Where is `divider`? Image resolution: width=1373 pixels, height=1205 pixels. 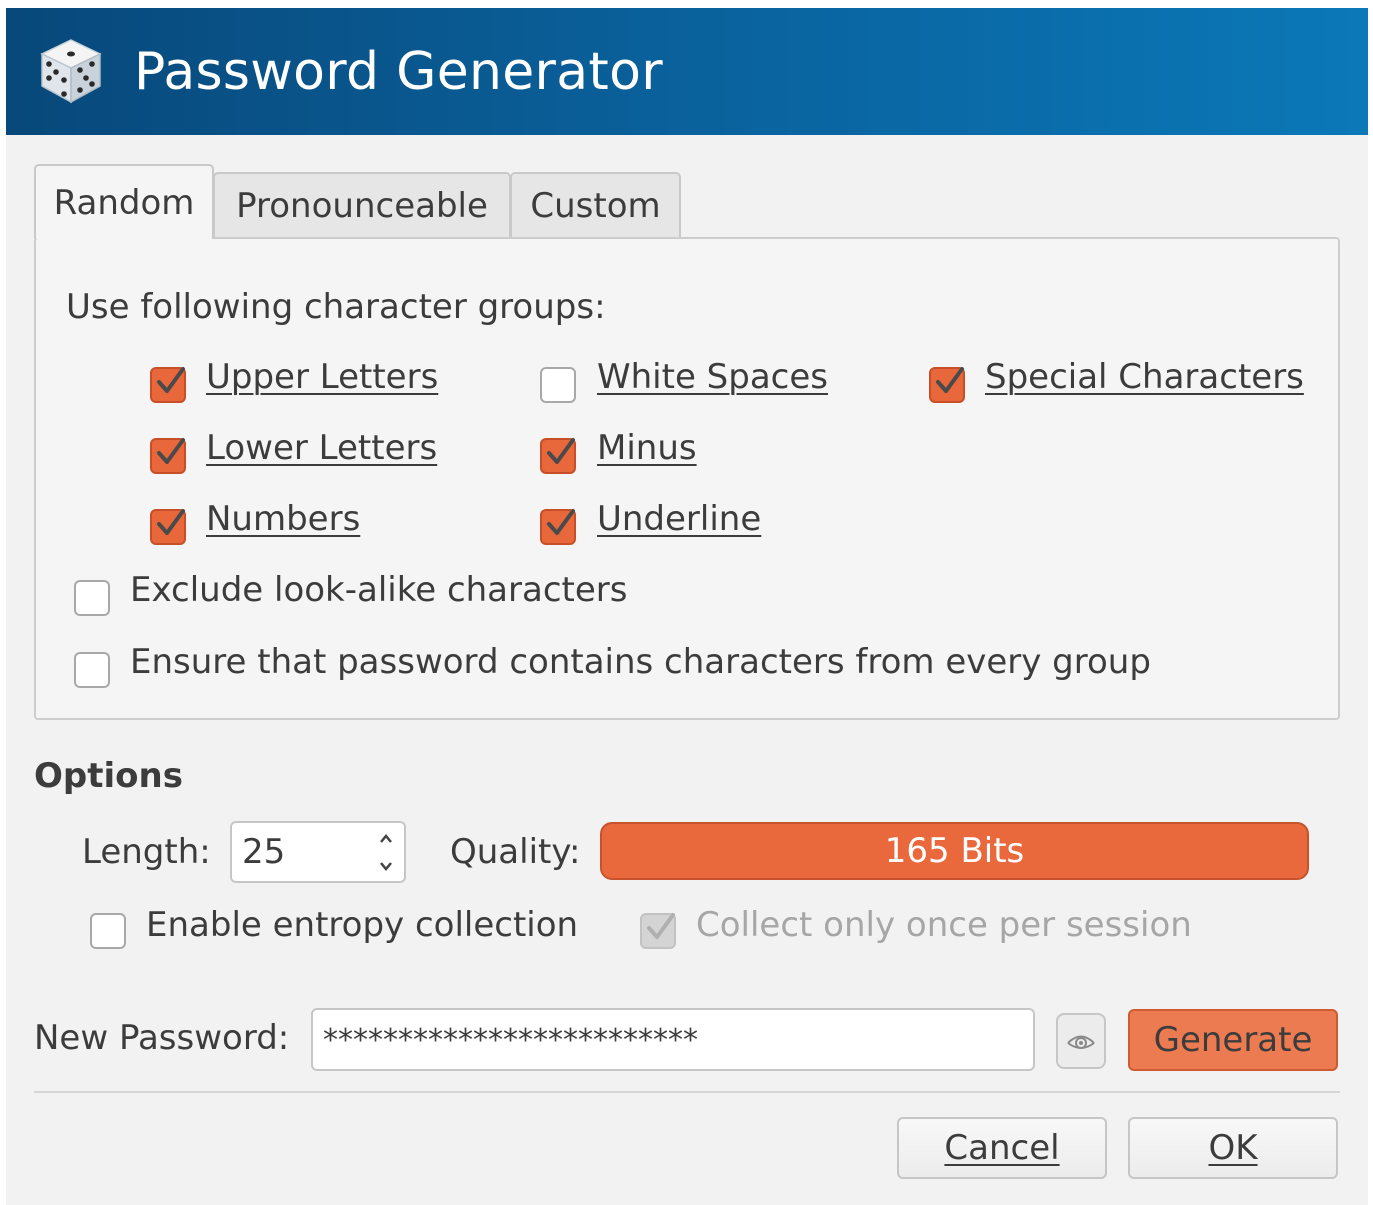
divider is located at coordinates (687, 1092).